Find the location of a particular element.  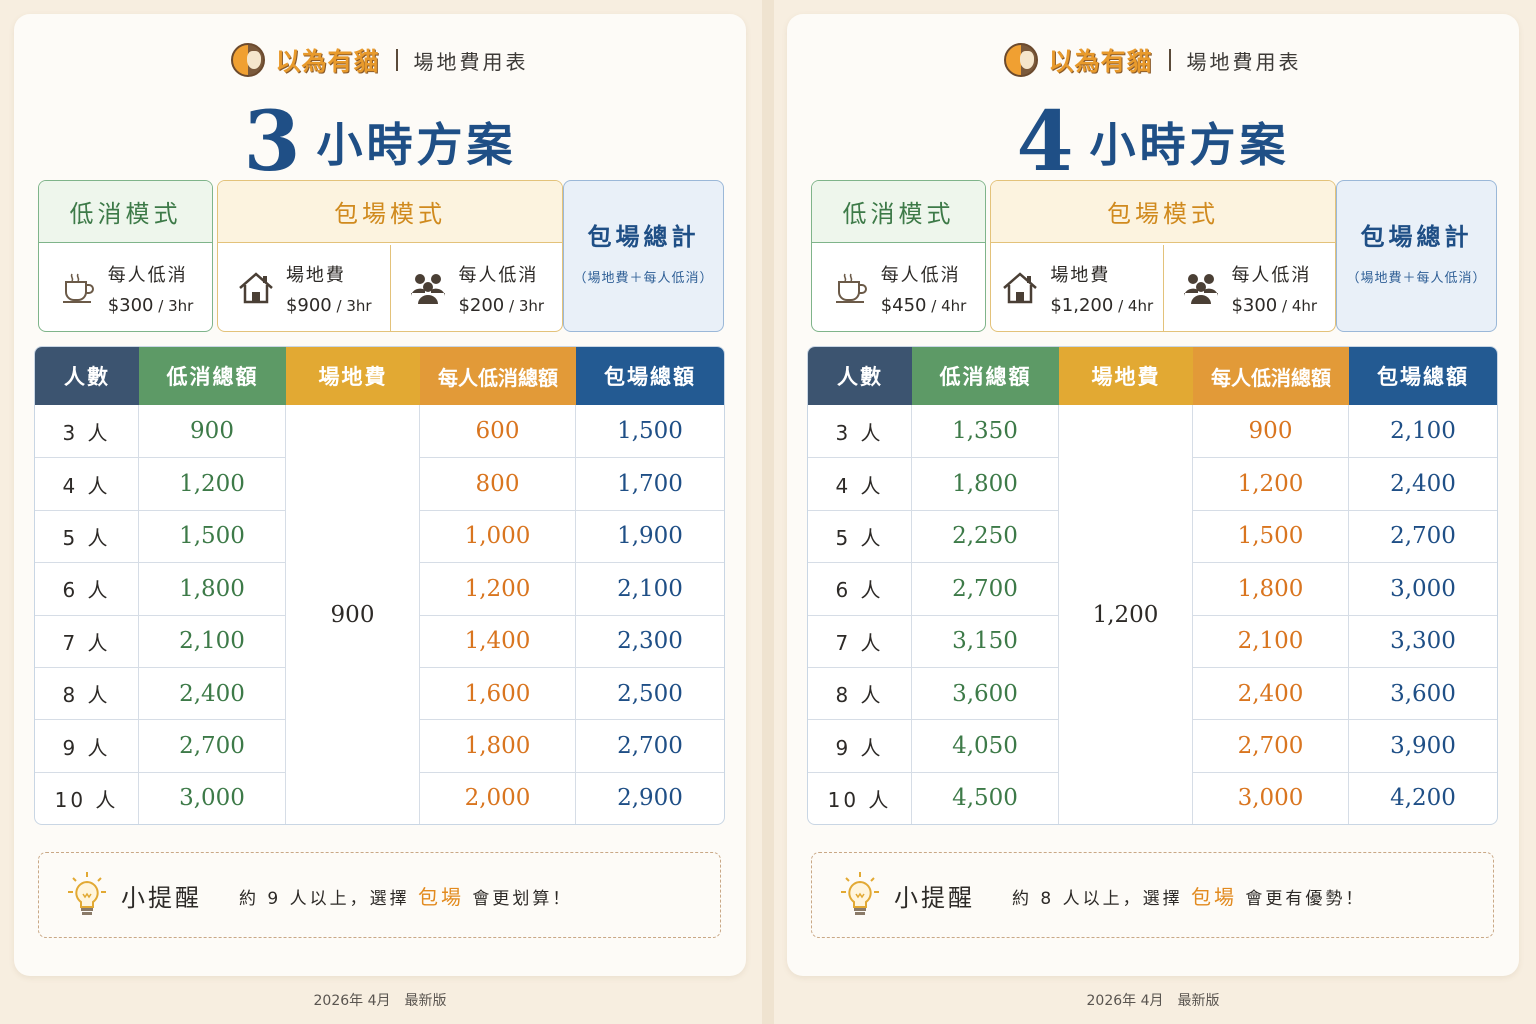

cat-logo-icon is located at coordinates (248, 60).